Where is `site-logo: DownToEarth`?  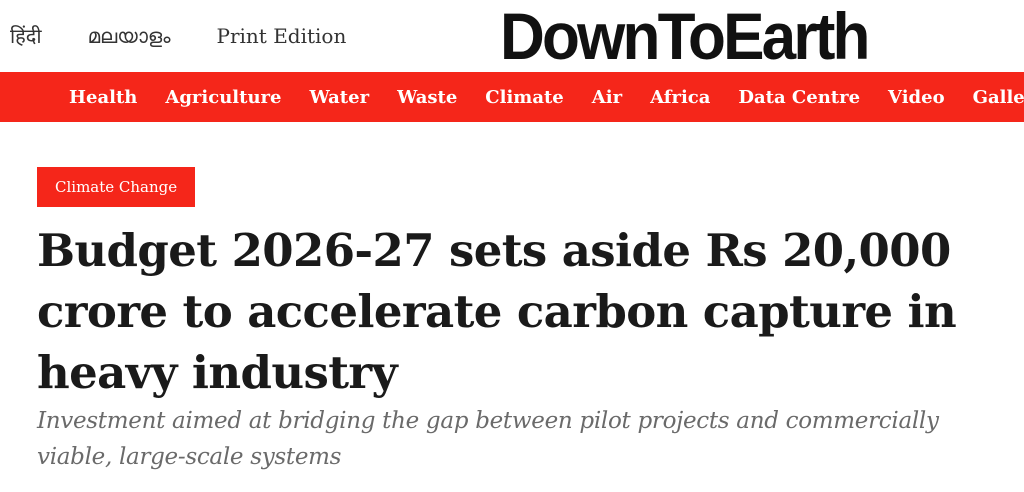
site-logo: DownToEarth is located at coordinates (685, 36).